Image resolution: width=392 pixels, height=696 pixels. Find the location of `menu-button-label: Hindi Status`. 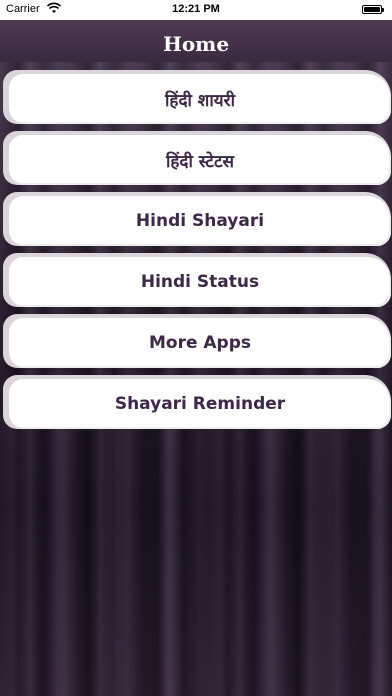

menu-button-label: Hindi Status is located at coordinates (200, 282).